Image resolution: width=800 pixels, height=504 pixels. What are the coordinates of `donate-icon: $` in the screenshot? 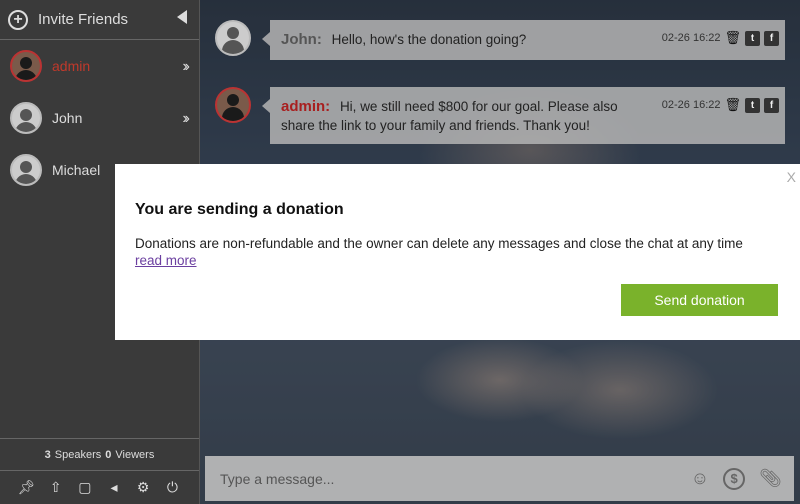 It's located at (734, 478).